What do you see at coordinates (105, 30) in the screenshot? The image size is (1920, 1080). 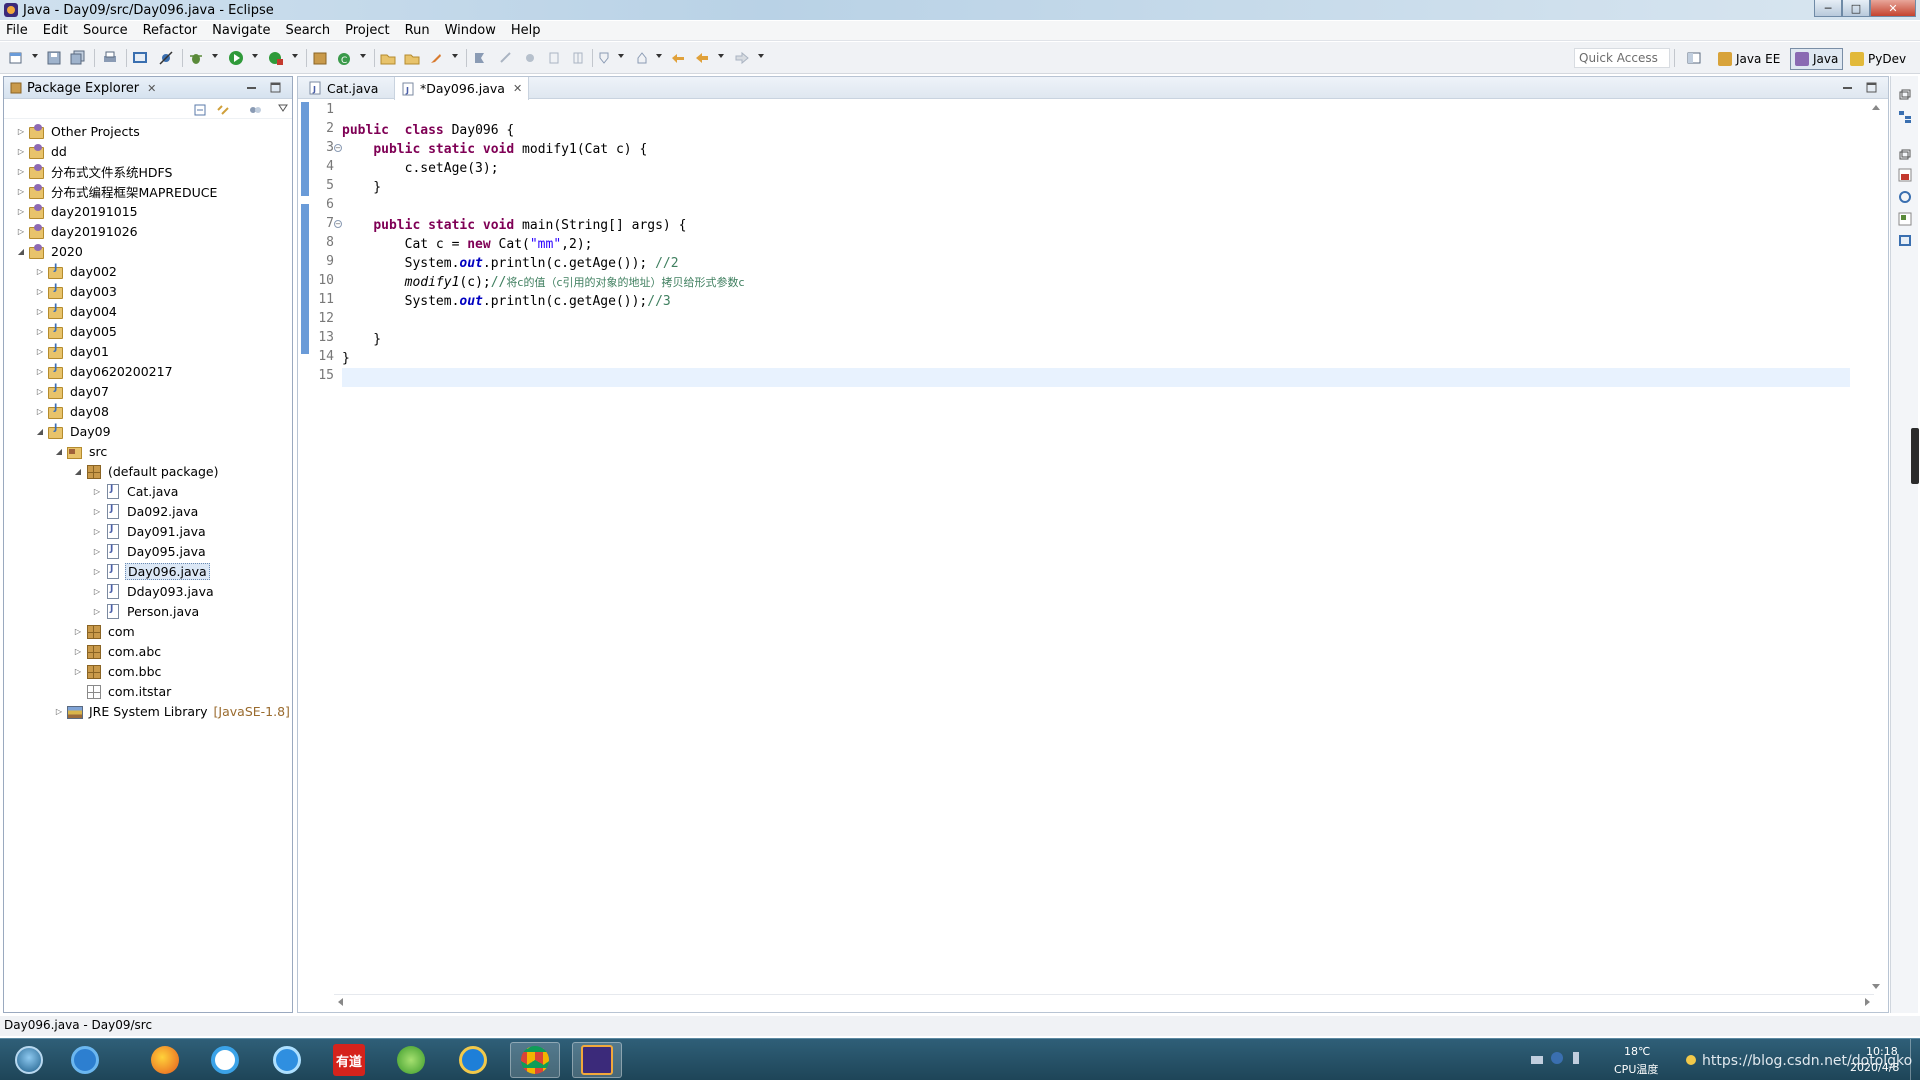 I see `menu-source: Source` at bounding box center [105, 30].